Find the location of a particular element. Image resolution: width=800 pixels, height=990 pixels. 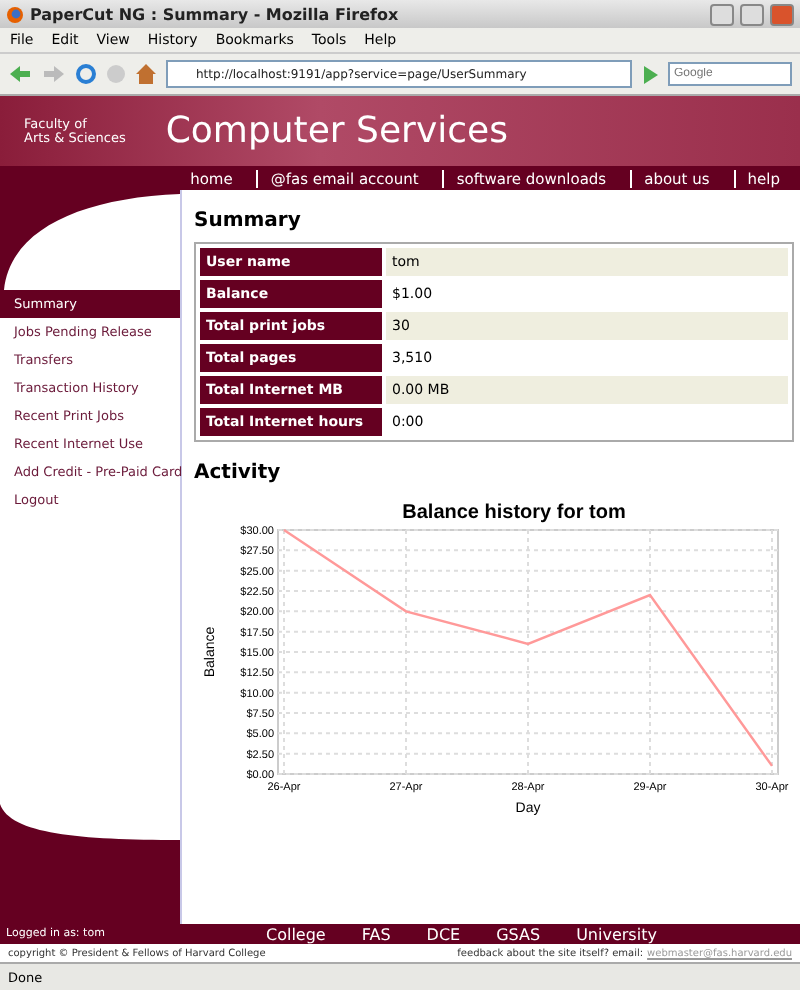

reload-icon is located at coordinates (86, 74).